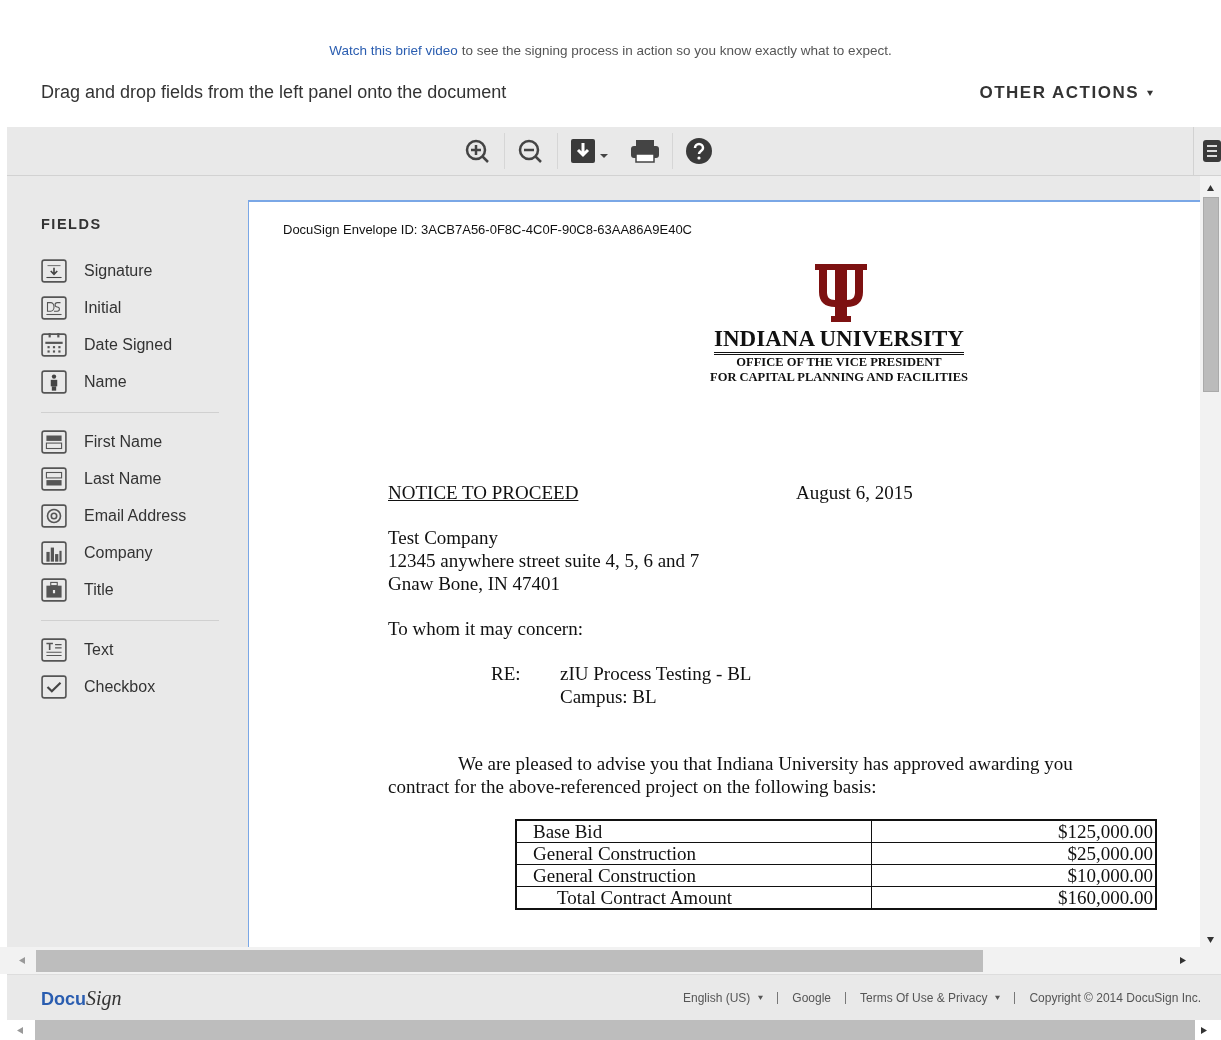  Describe the element at coordinates (590, 151) in the screenshot. I see `download-icon` at that location.